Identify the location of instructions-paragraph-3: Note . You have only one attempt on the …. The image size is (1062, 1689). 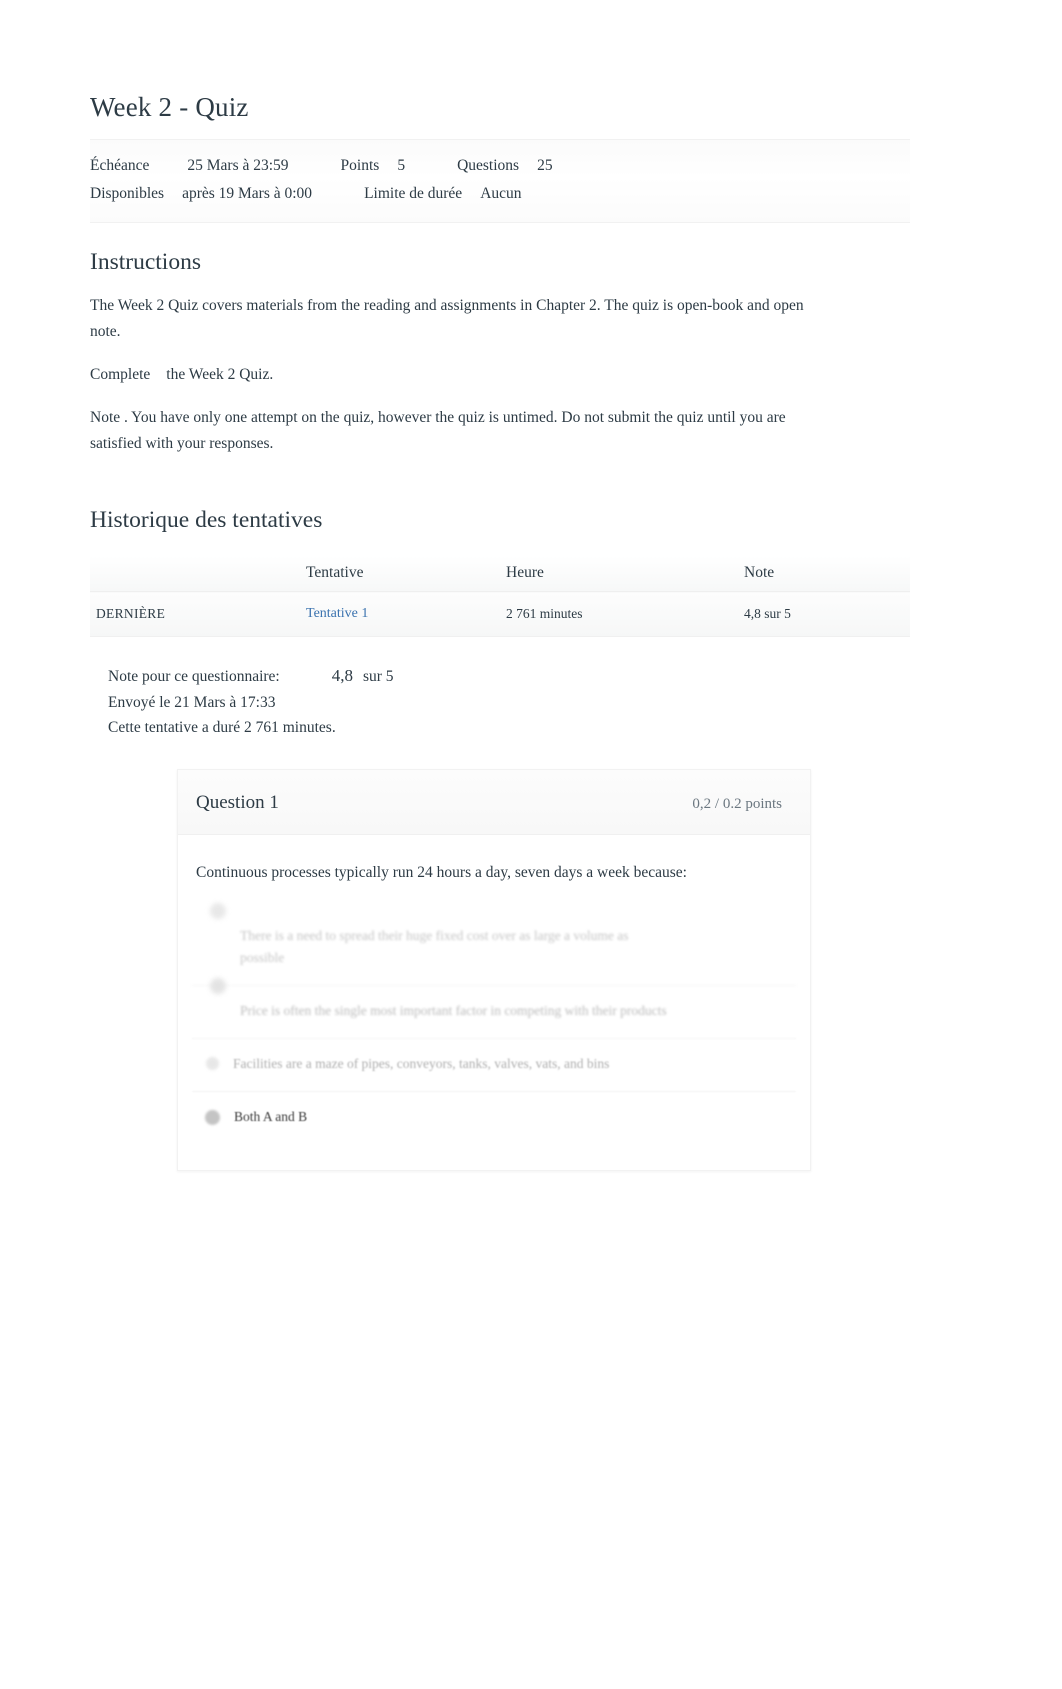
(438, 430).